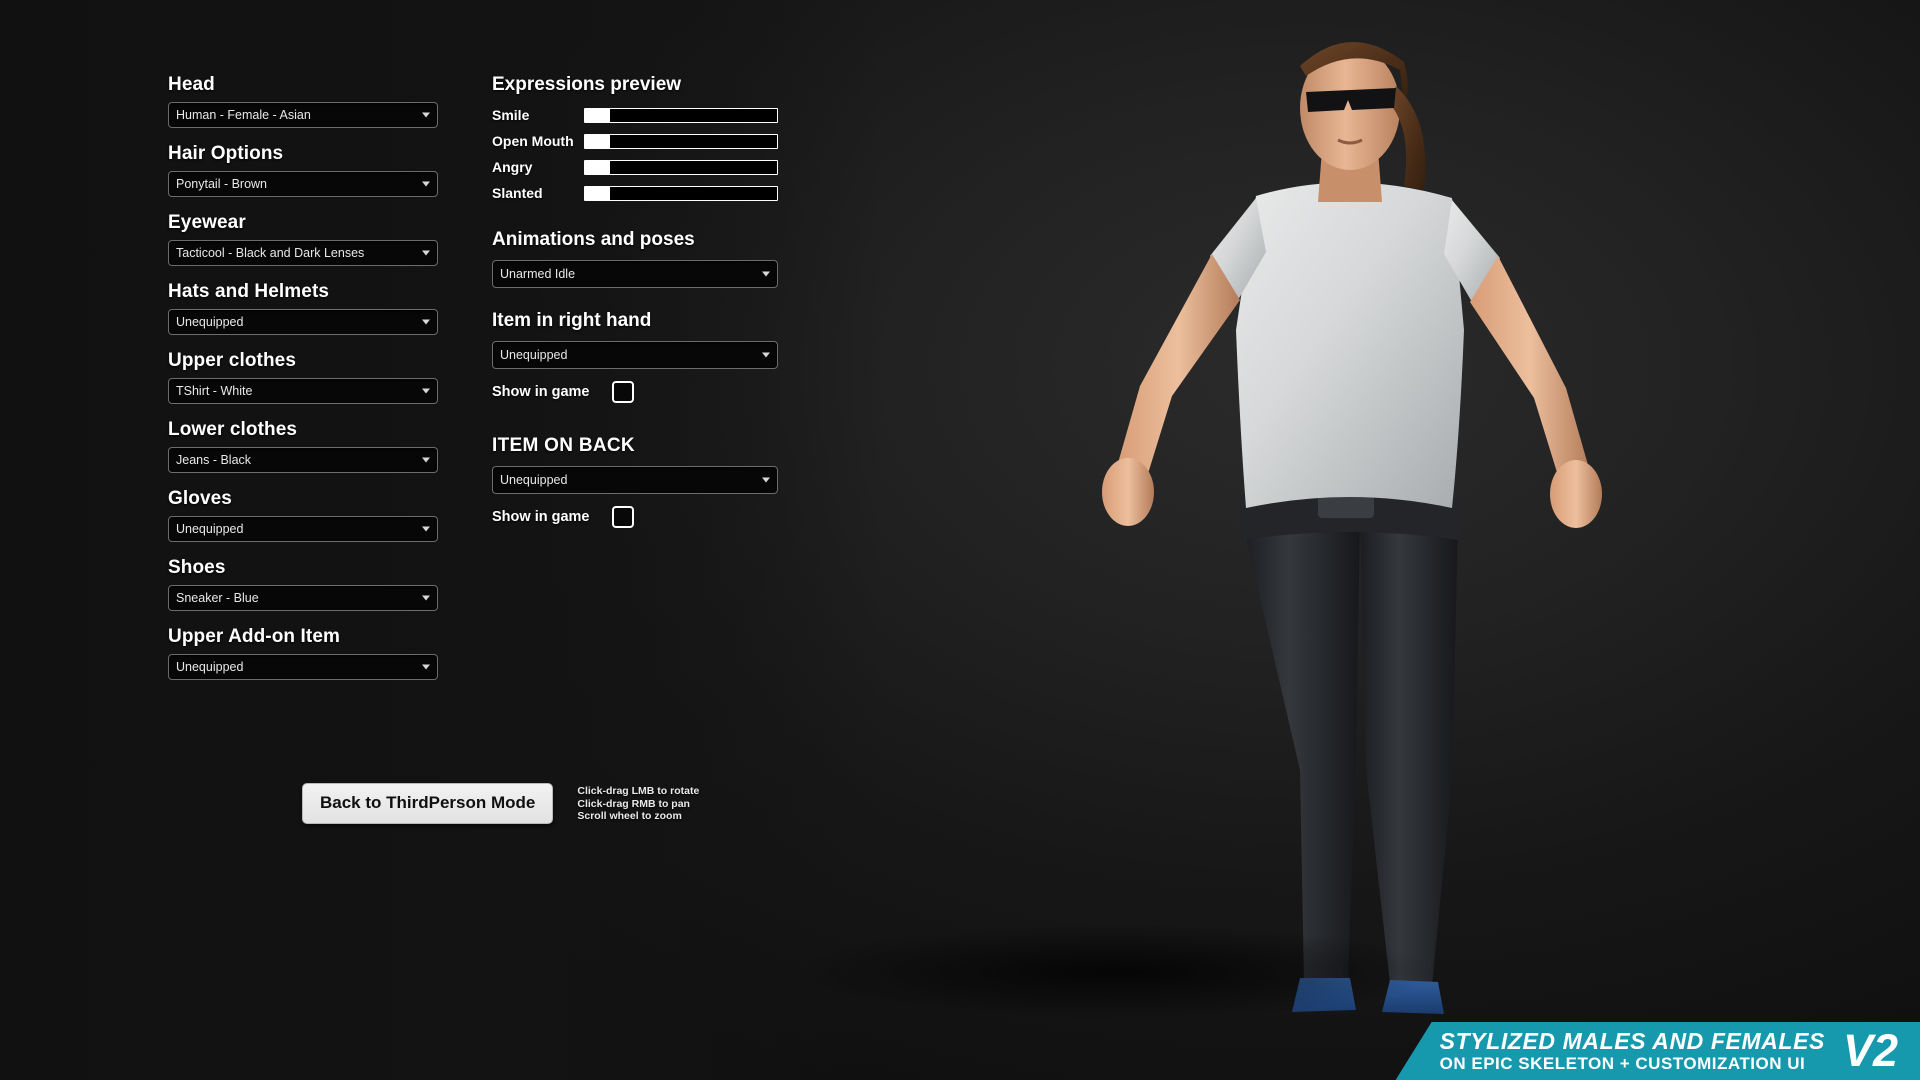 This screenshot has width=1920, height=1080. Describe the element at coordinates (681, 115) in the screenshot. I see `slider-smile` at that location.